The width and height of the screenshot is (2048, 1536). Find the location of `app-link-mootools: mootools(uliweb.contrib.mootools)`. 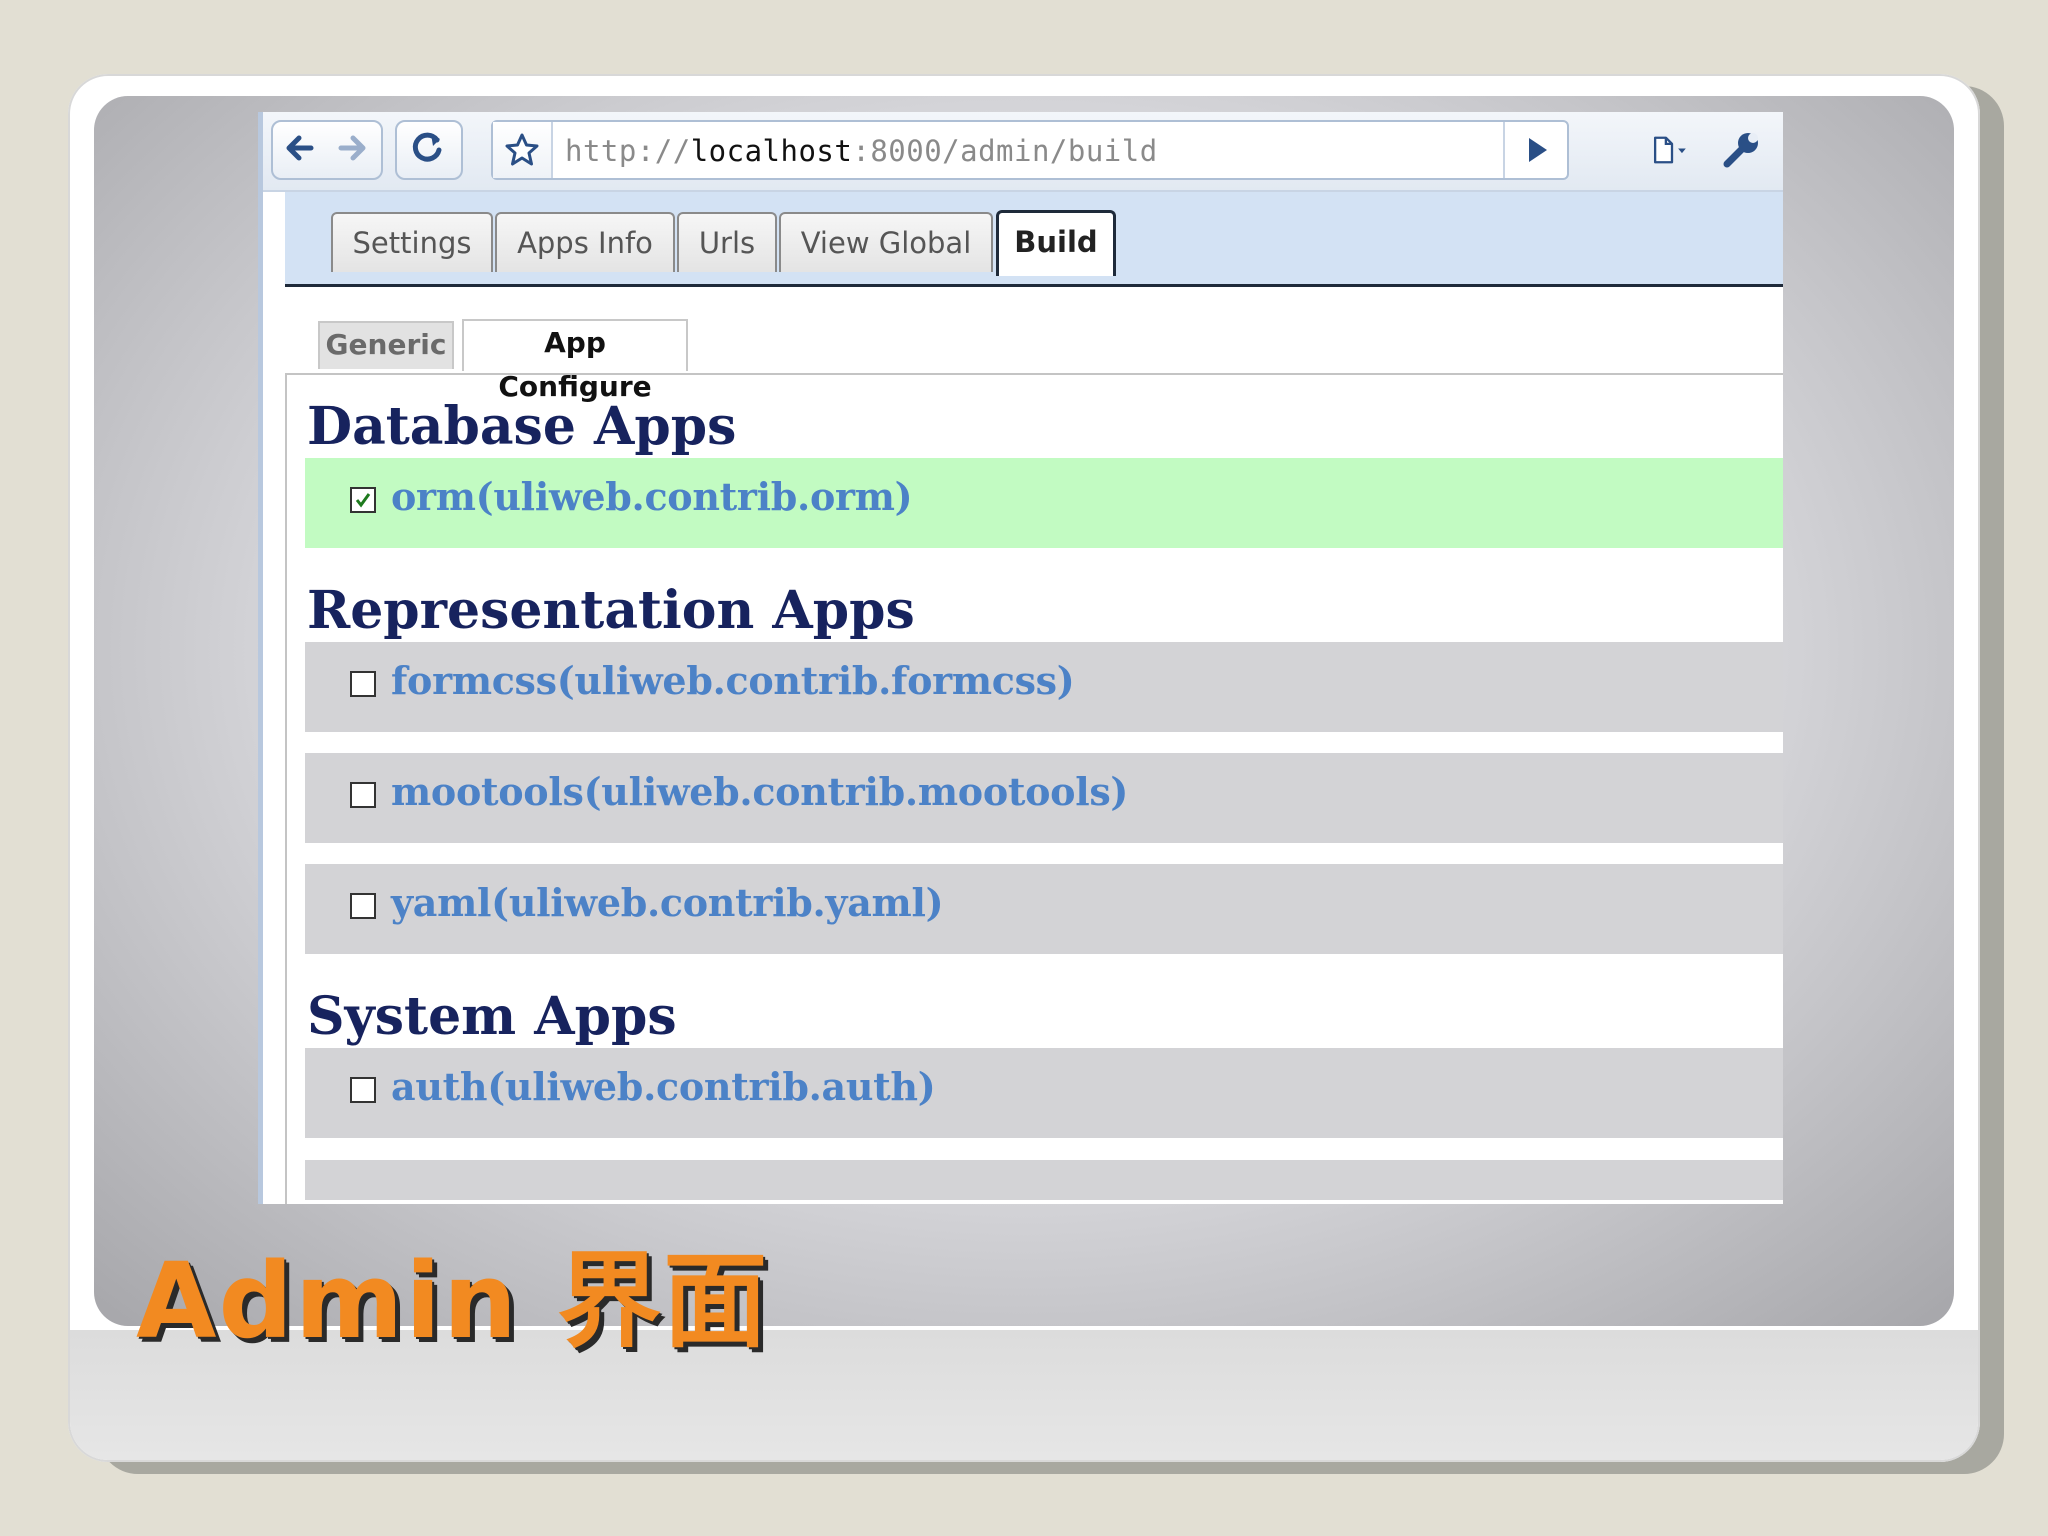

app-link-mootools: mootools(uliweb.contrib.mootools) is located at coordinates (759, 791).